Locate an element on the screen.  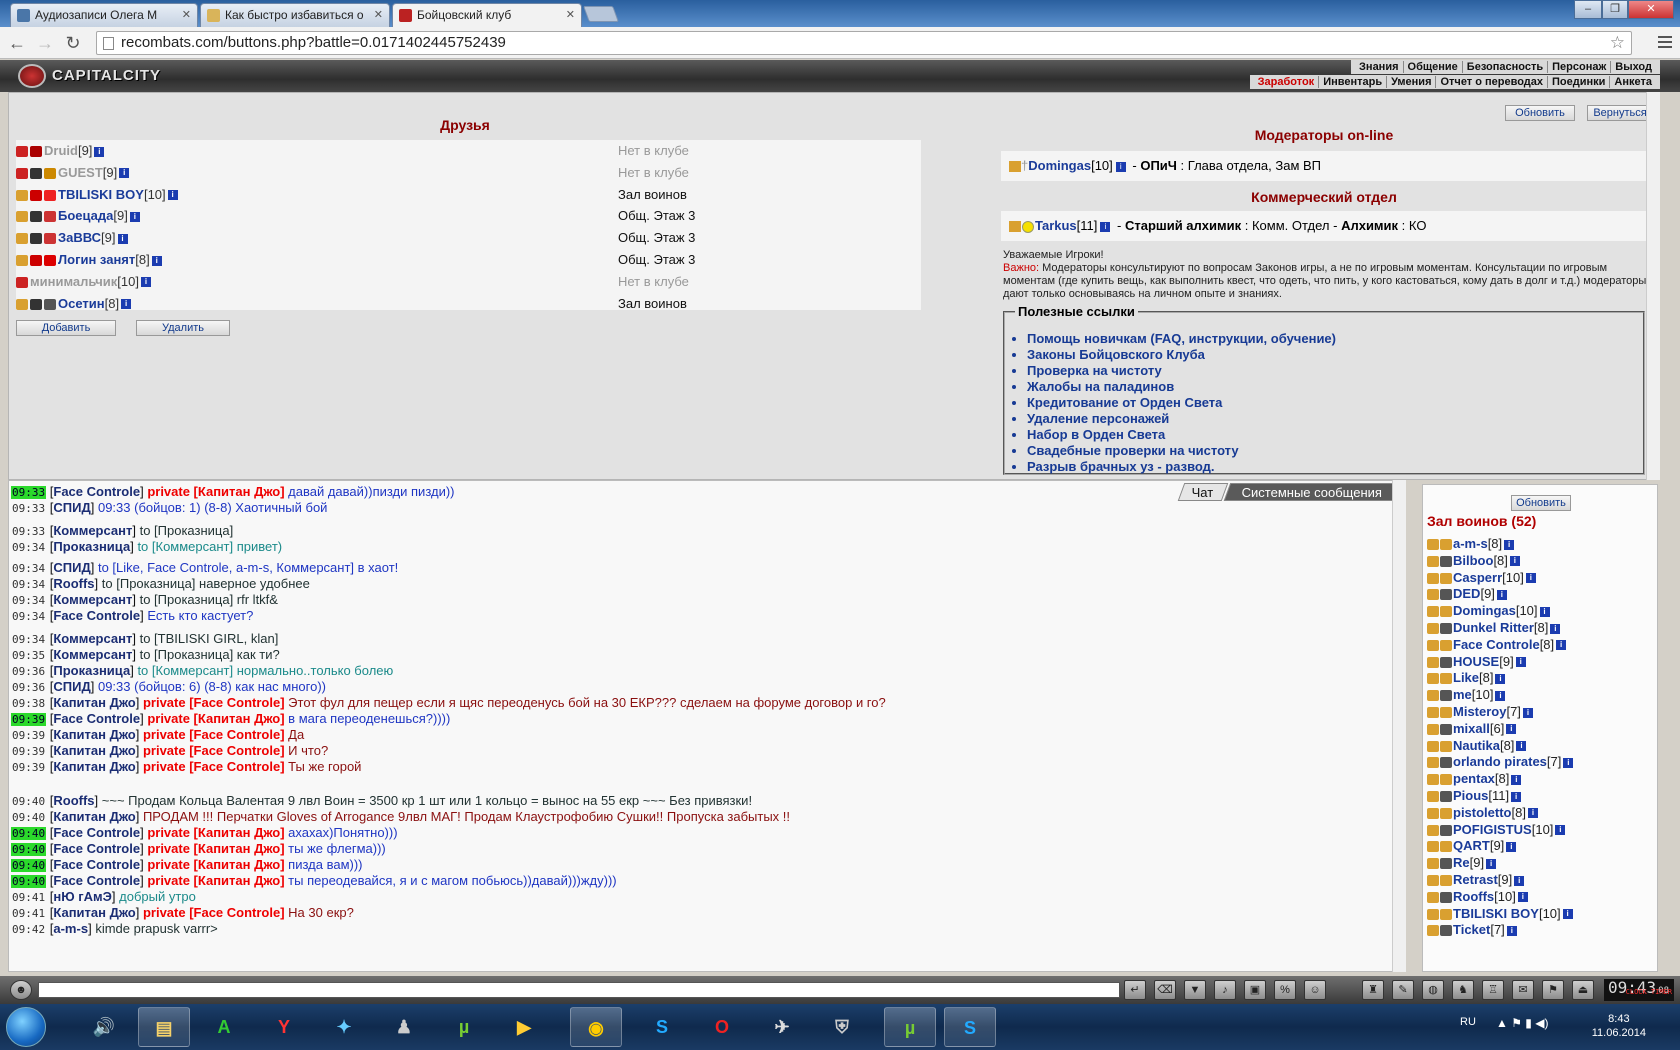
user-name: Pious is located at coordinates (1470, 795).